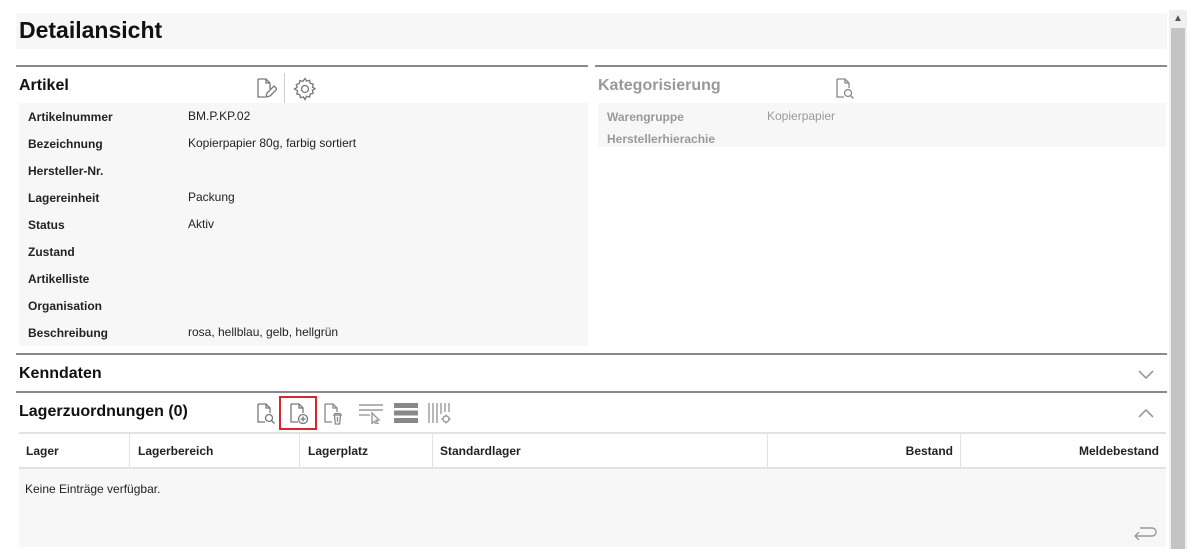  Describe the element at coordinates (338, 451) in the screenshot. I see `column-header-lagerplatz: Lagerplatz` at that location.